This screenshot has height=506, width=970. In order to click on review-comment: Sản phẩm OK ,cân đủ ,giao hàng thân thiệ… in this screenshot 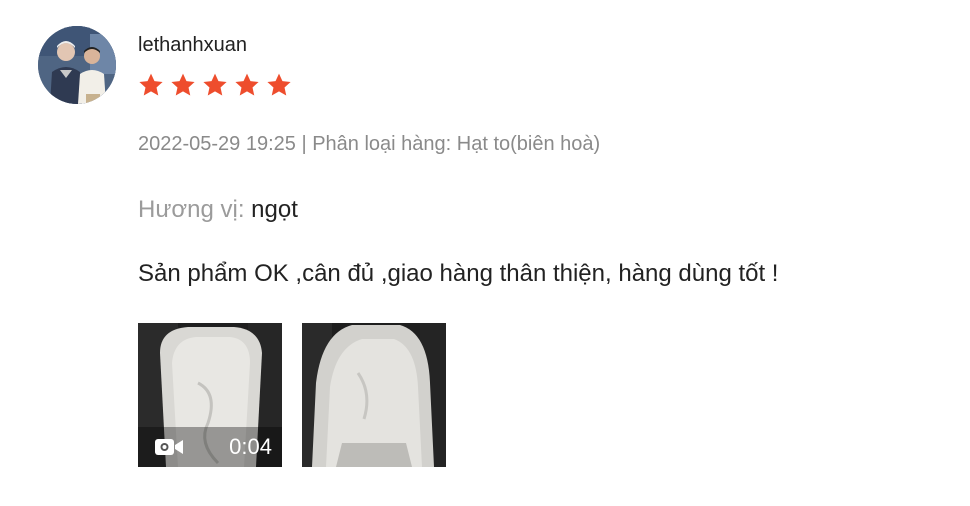, I will do `click(458, 273)`.